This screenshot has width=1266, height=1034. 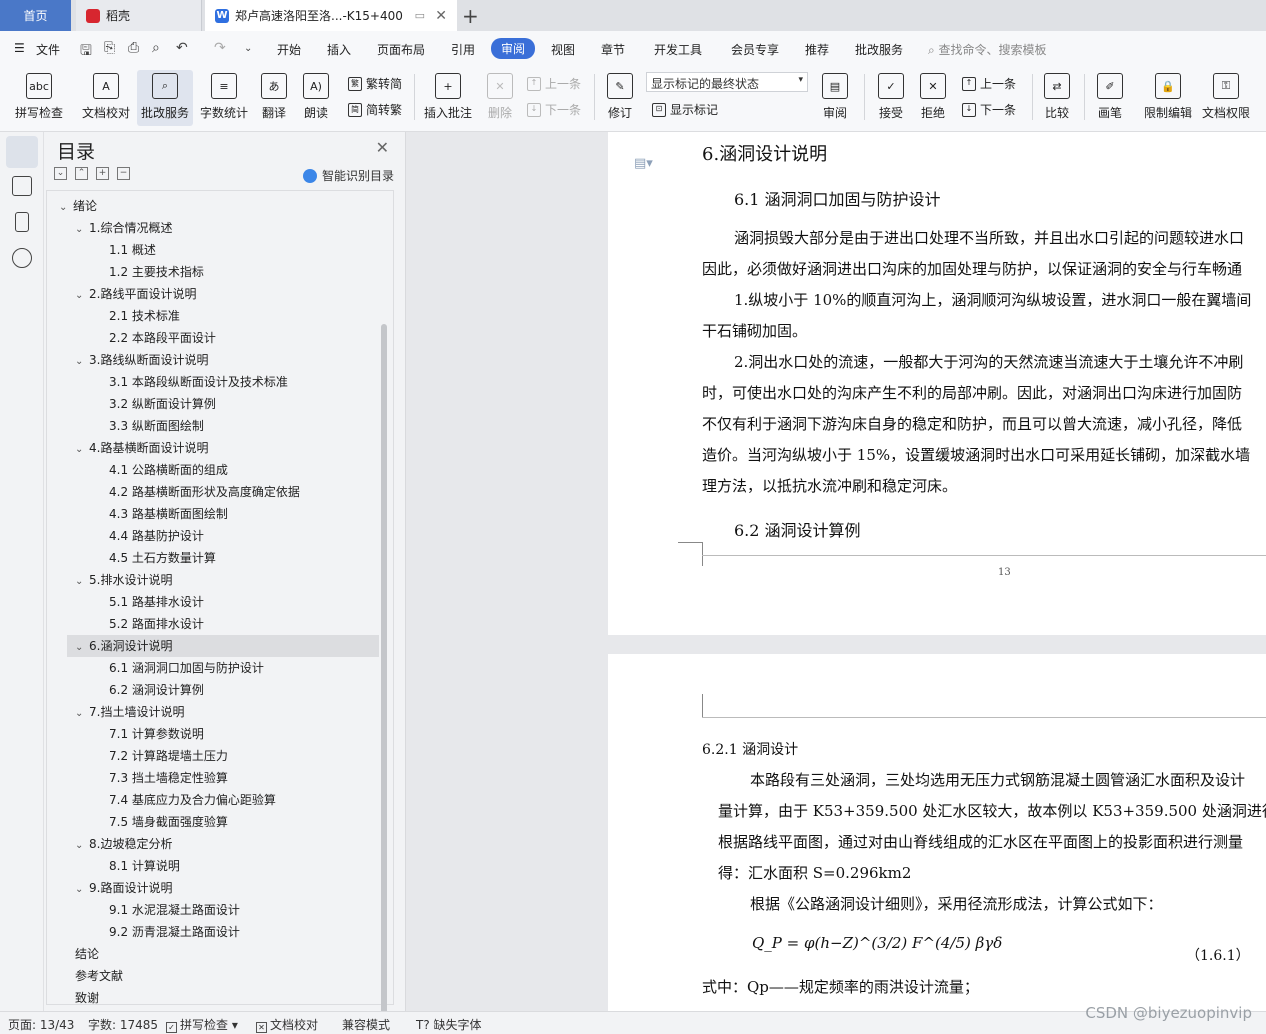 What do you see at coordinates (22, 152) in the screenshot?
I see `toc-panel-icon` at bounding box center [22, 152].